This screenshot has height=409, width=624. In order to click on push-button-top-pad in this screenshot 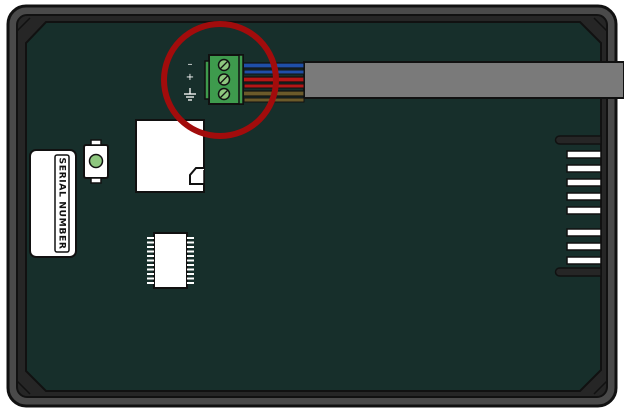, I will do `click(96, 142)`.